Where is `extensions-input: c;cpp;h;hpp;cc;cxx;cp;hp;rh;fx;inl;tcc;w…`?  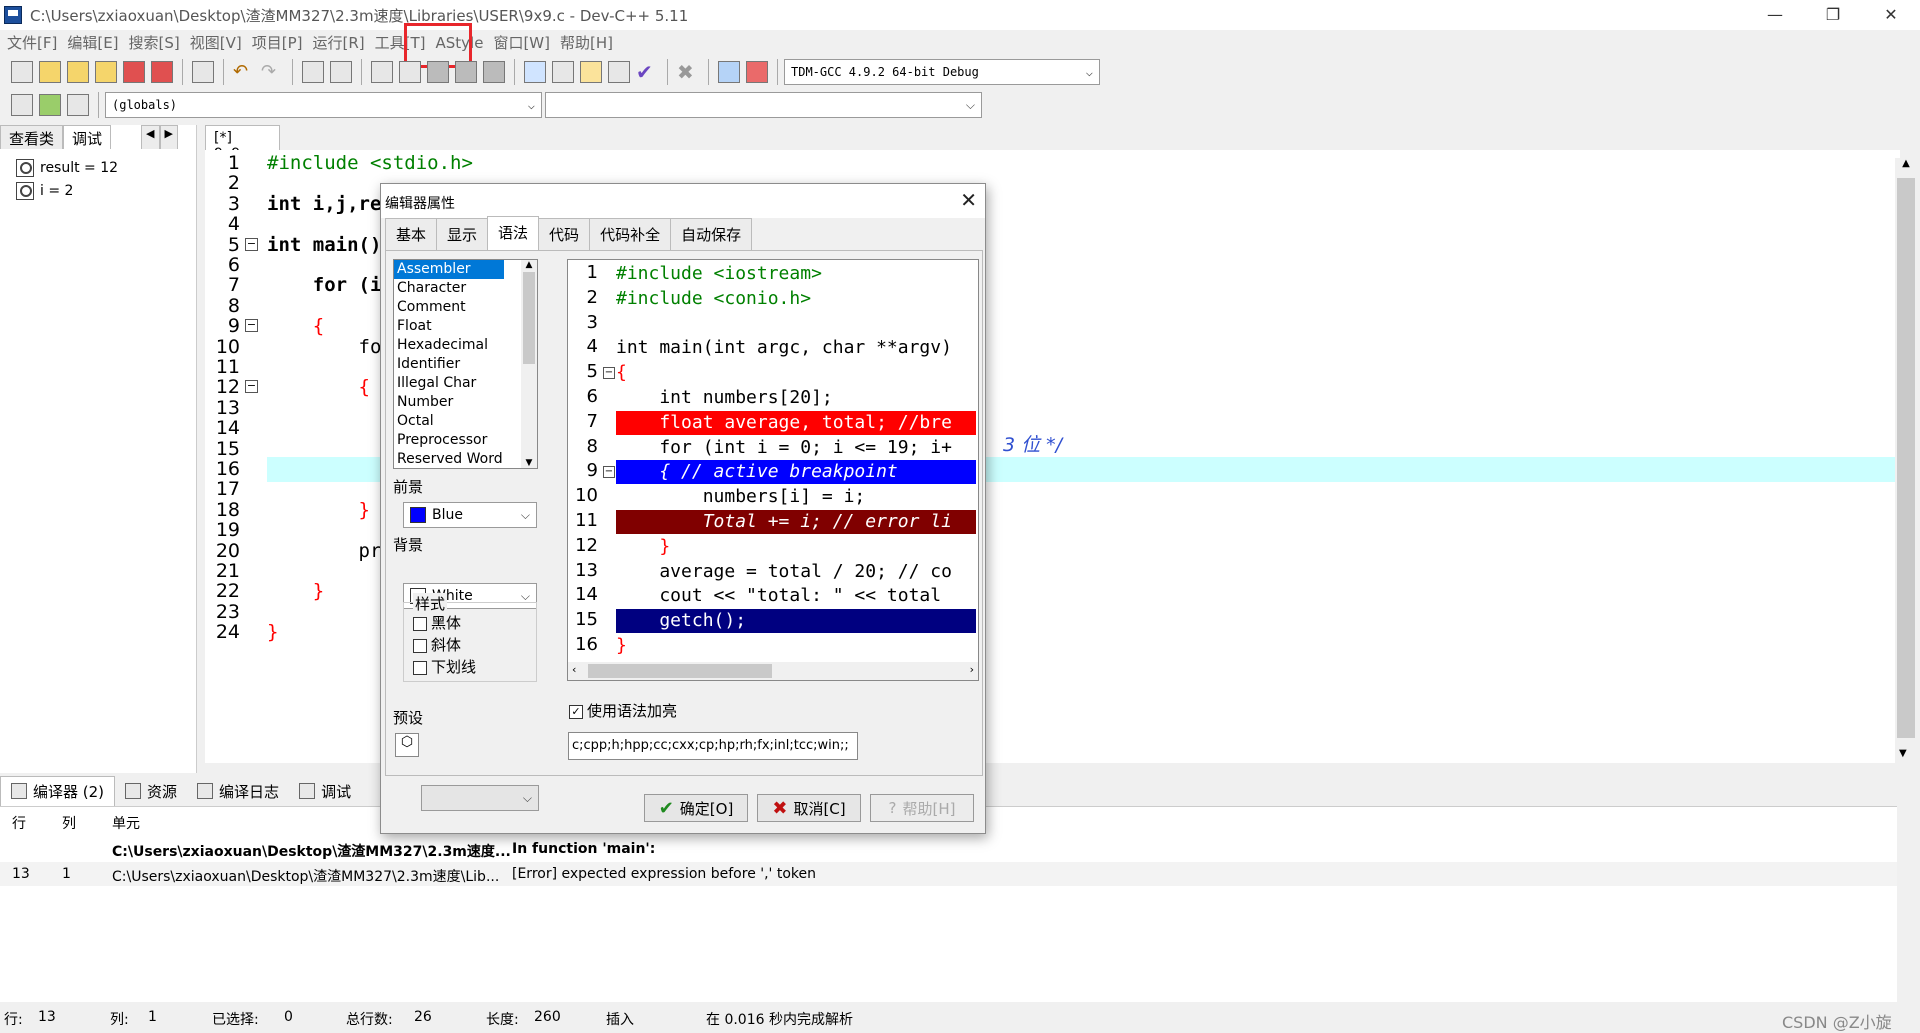 extensions-input: c;cpp;h;hpp;cc;cxx;cp;hp;rh;fx;inl;tcc;w… is located at coordinates (713, 746).